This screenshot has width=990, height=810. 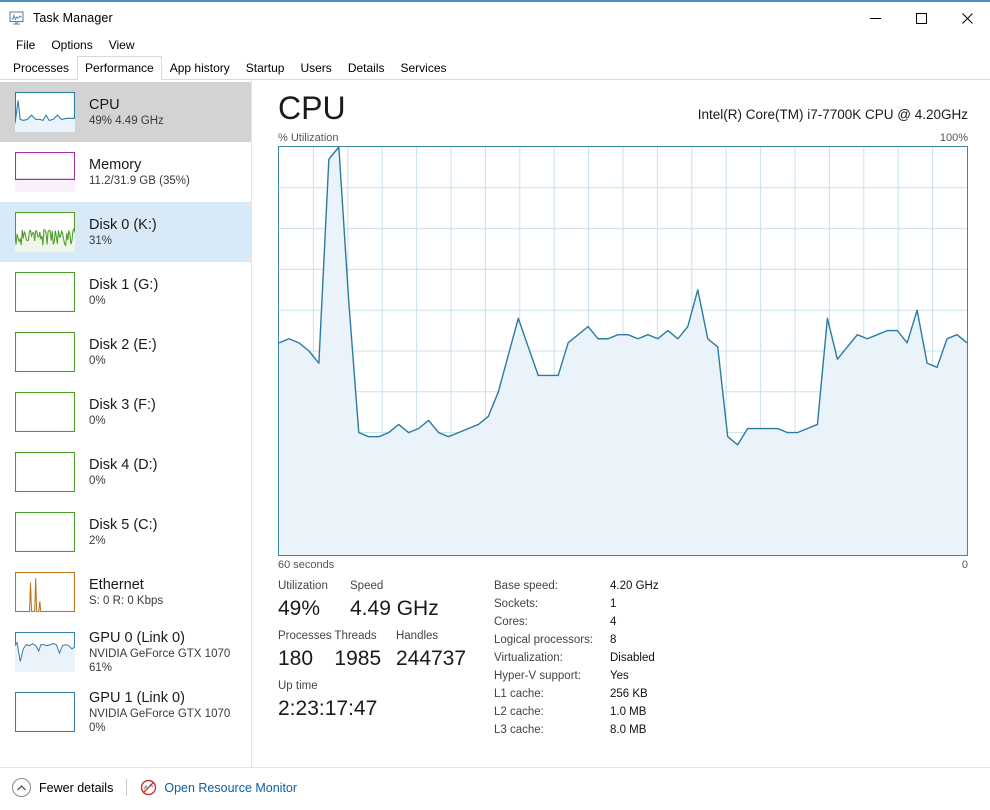 I want to click on sidebar-thumbnail-gpu-idle-icon, so click(x=45, y=712).